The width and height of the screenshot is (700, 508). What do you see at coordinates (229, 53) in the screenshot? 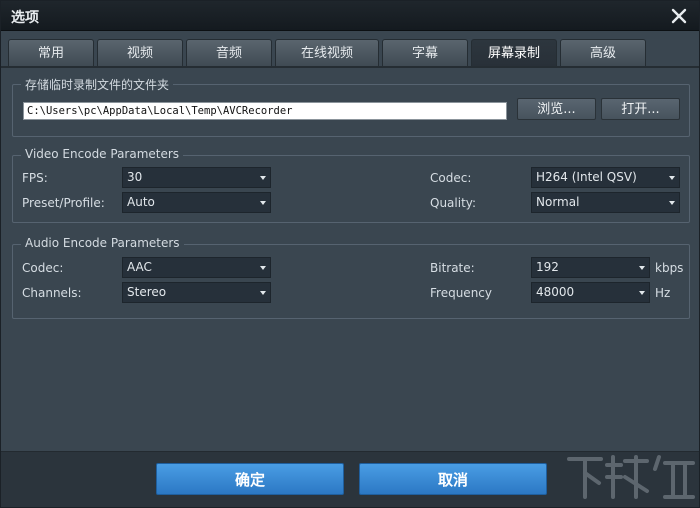
I see `tab-audio: 音频` at bounding box center [229, 53].